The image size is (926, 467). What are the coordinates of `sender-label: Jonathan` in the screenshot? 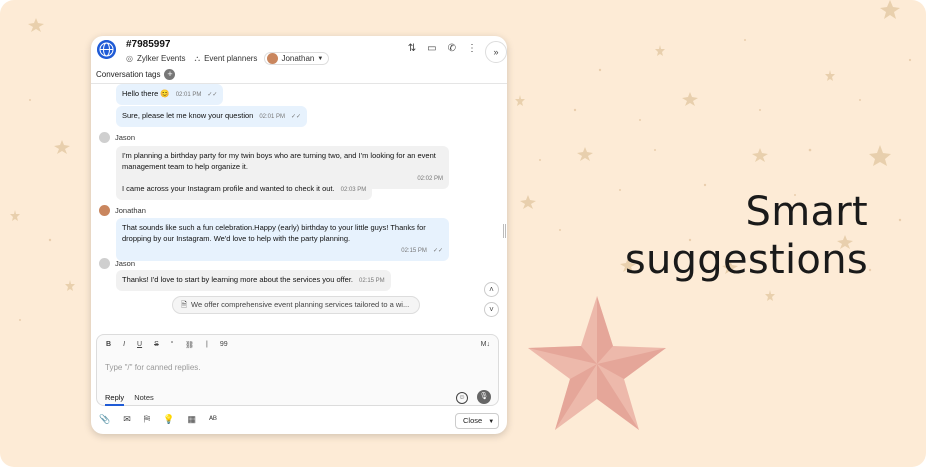 It's located at (122, 210).